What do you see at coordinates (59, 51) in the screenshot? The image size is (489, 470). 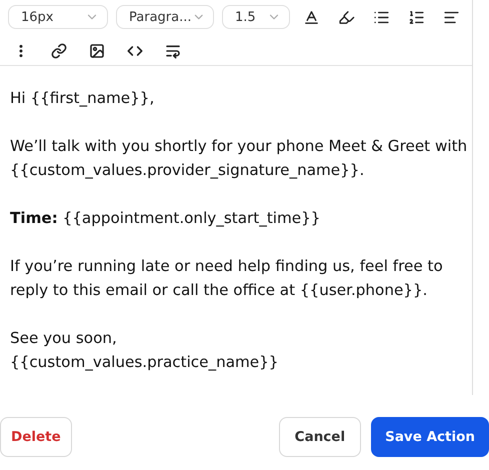 I see `link-icon` at bounding box center [59, 51].